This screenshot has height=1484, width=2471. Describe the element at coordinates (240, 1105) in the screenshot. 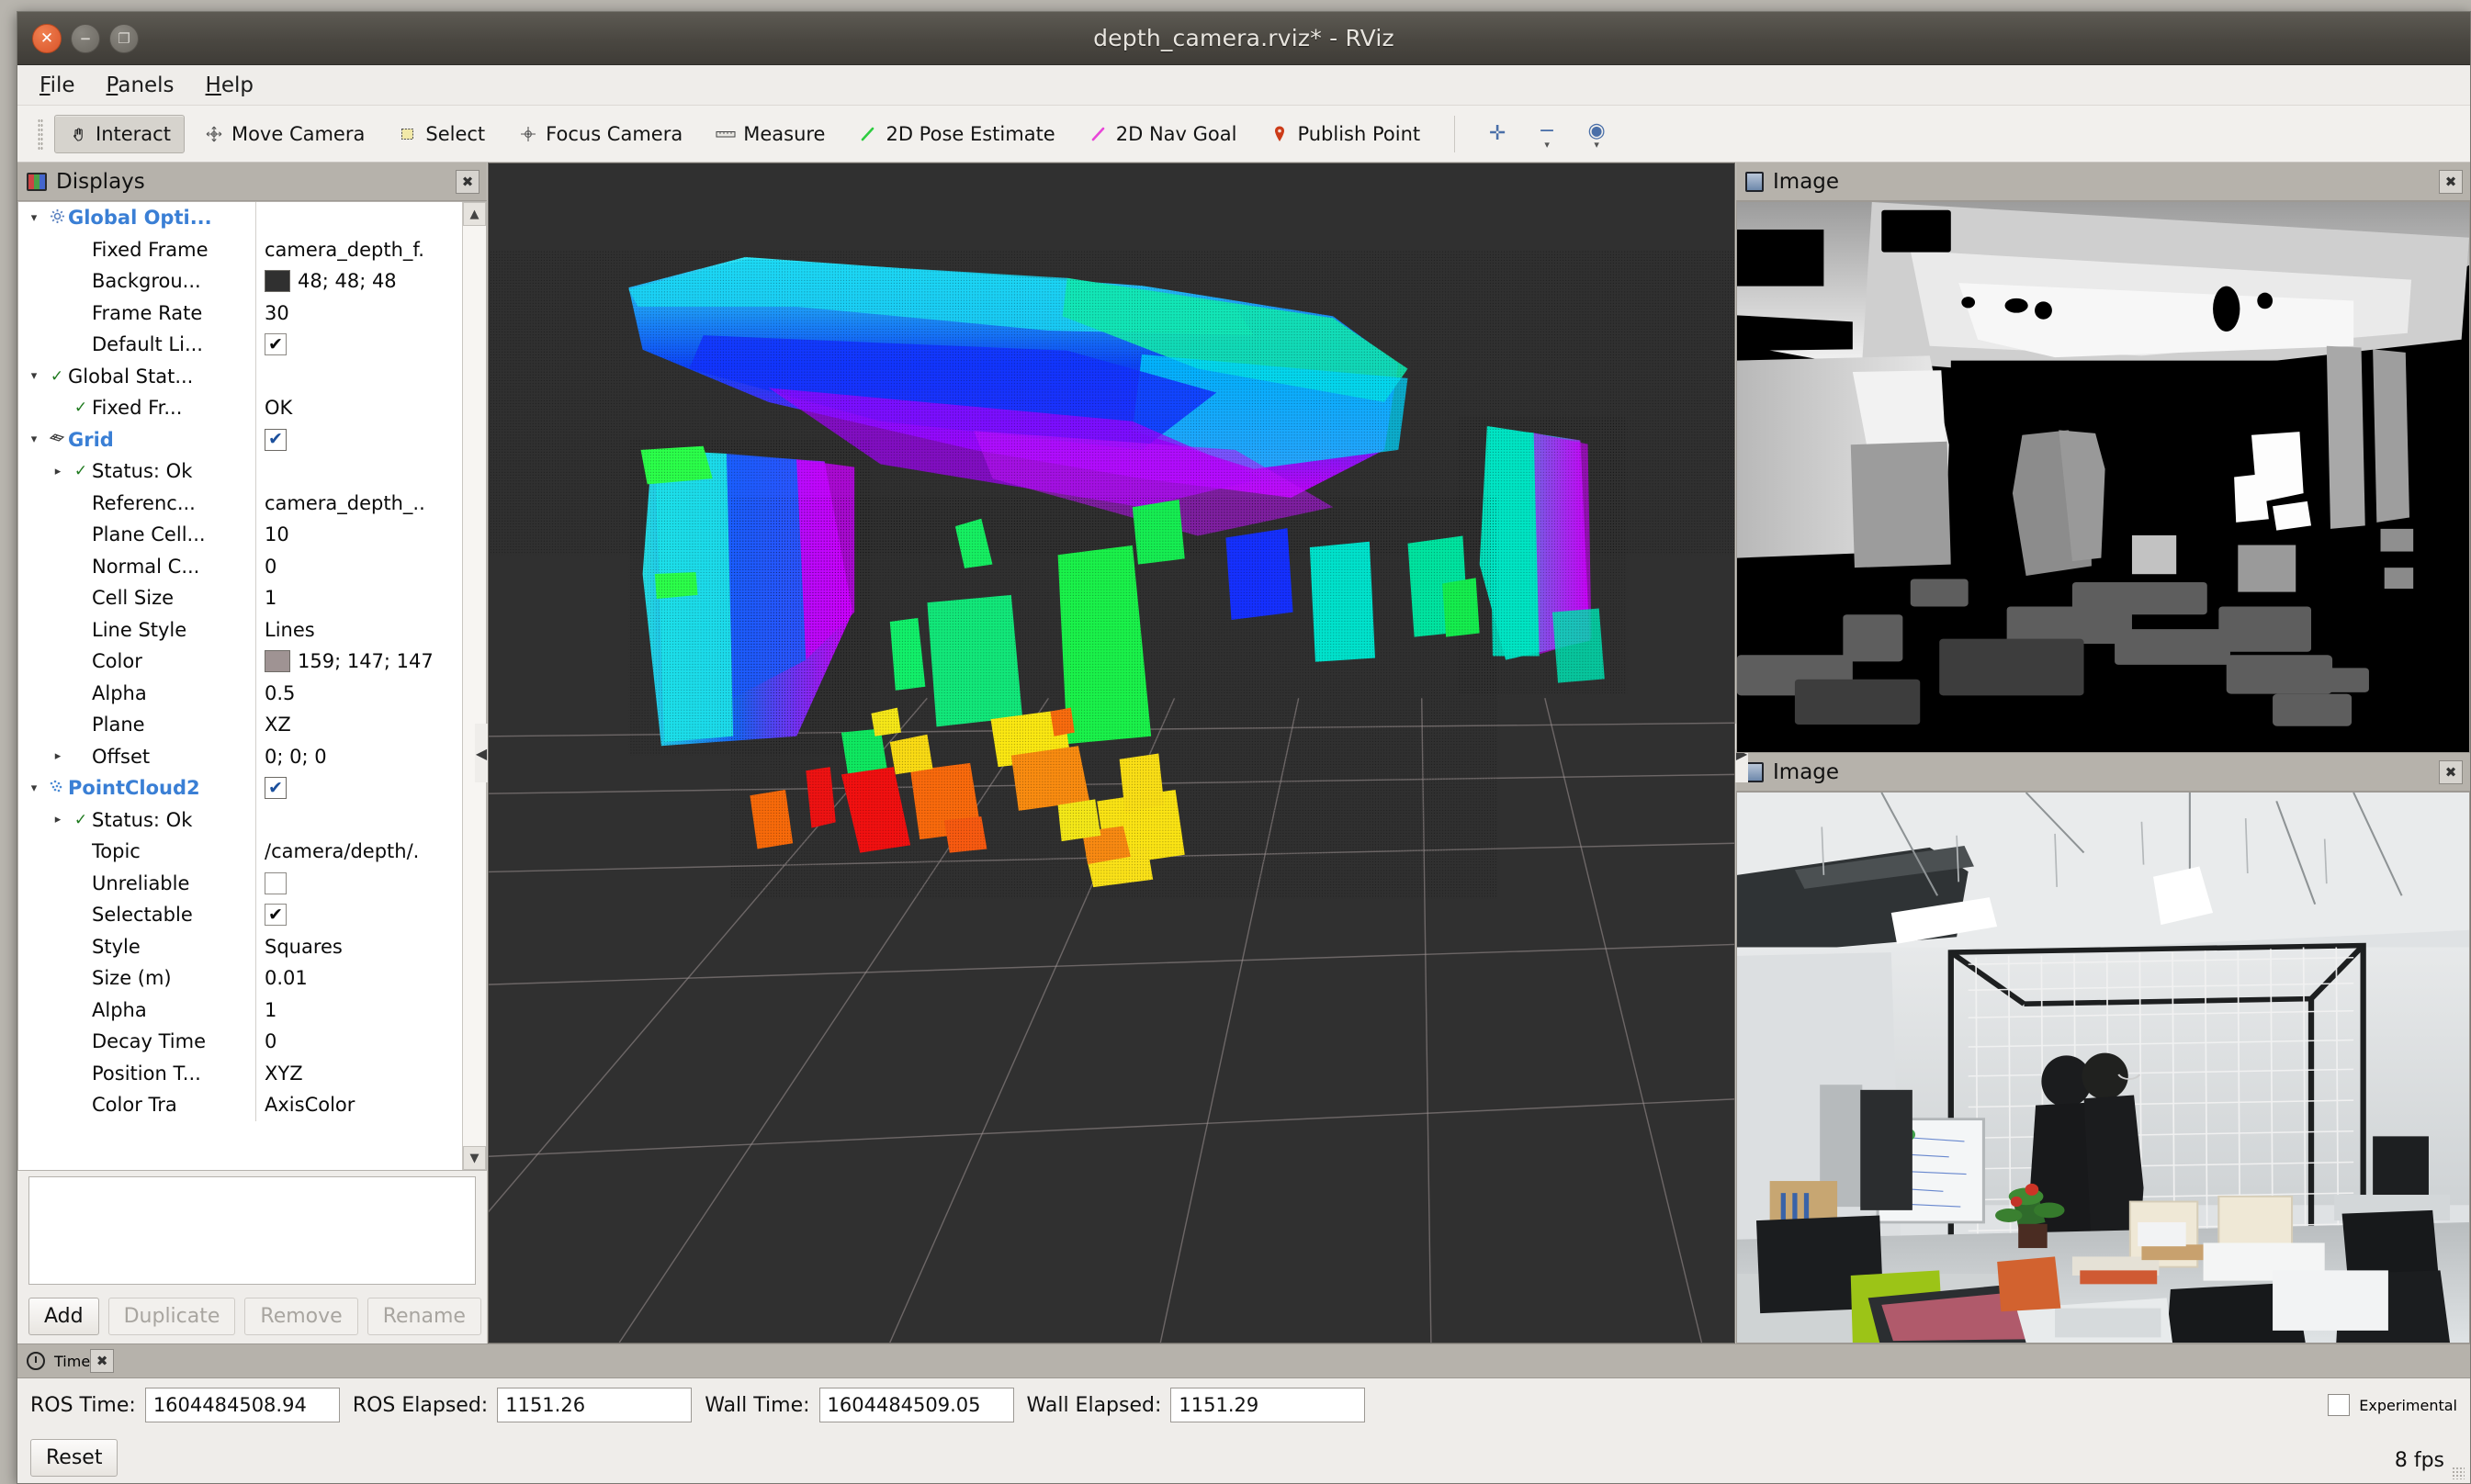

I see `display-property-row: Color Tra AxisColor` at that location.